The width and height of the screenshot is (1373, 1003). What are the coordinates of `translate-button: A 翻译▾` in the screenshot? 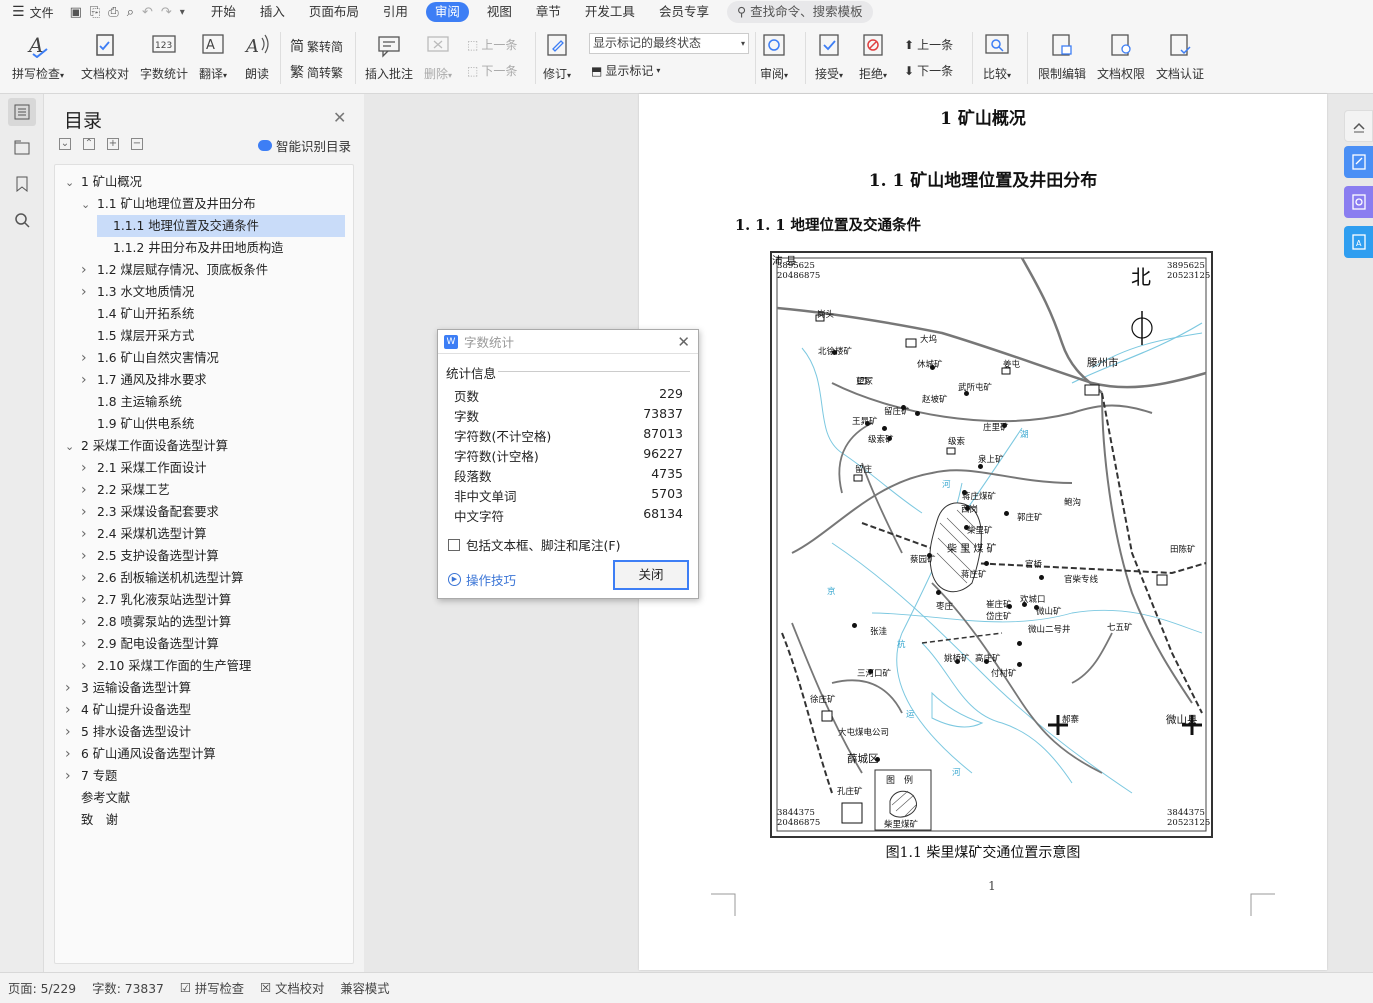 It's located at (213, 57).